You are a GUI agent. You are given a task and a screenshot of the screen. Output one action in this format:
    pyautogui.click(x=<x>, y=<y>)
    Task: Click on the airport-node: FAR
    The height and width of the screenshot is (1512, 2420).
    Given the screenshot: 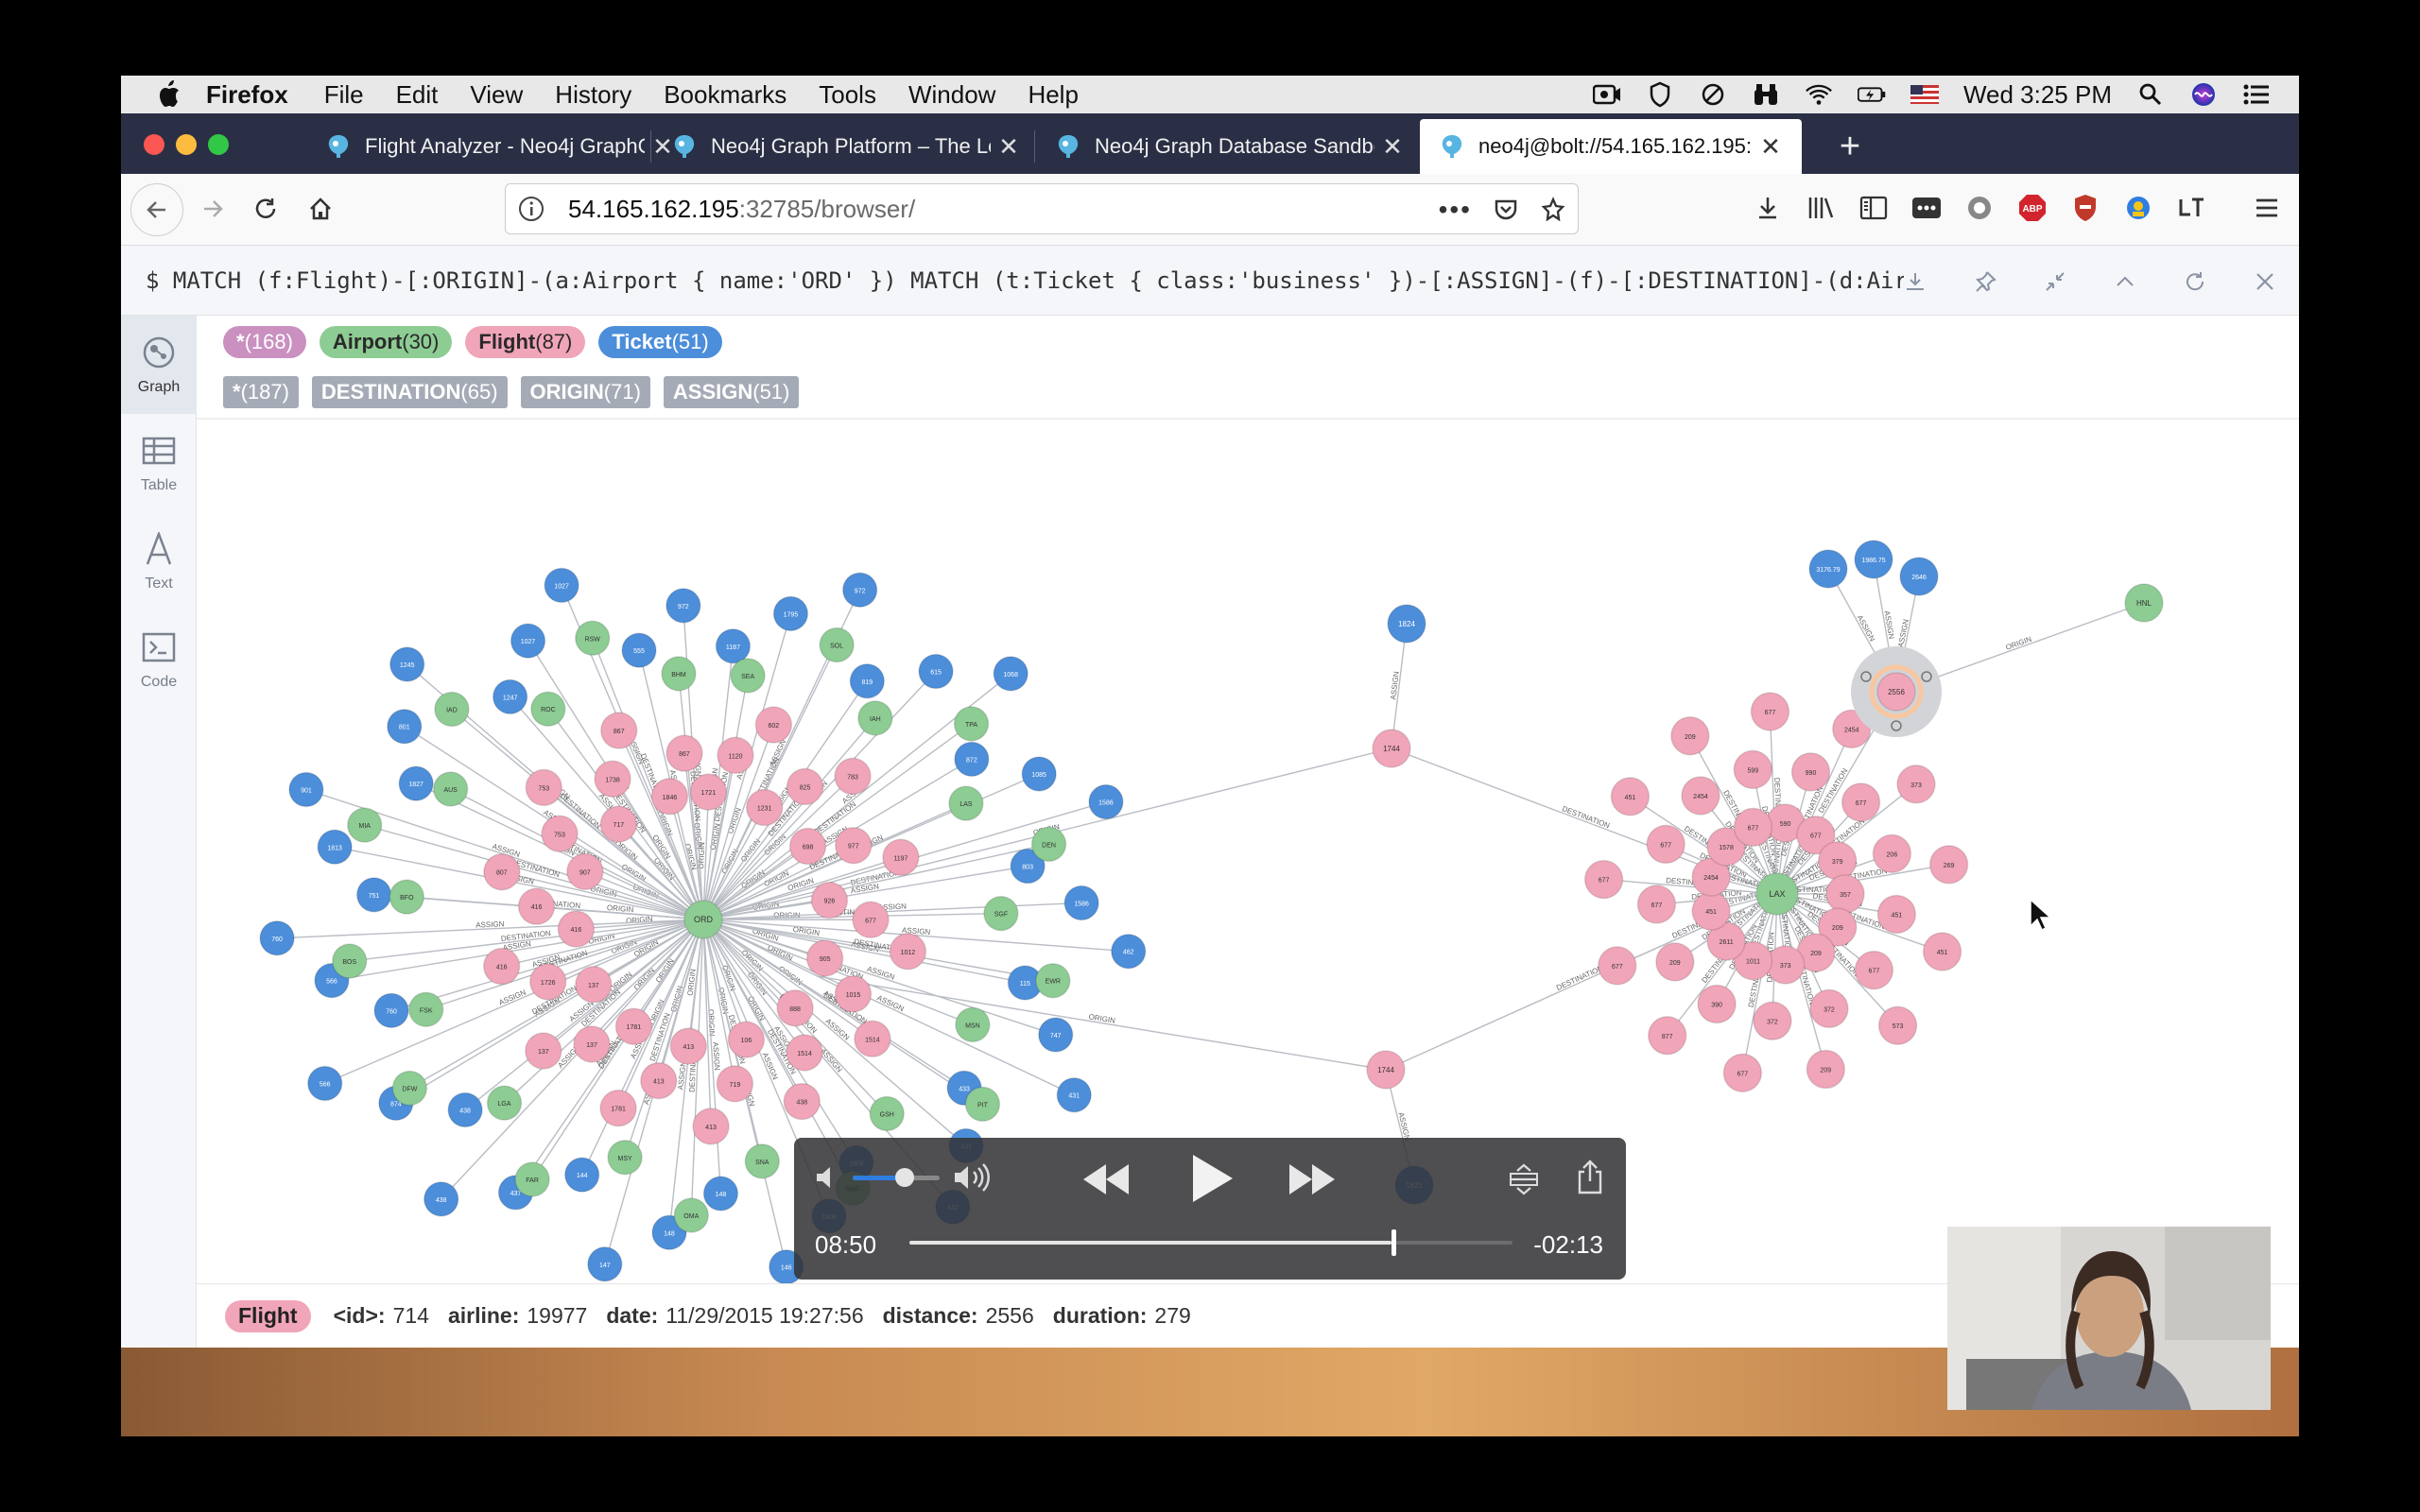 What is the action you would take?
    pyautogui.click(x=532, y=1179)
    